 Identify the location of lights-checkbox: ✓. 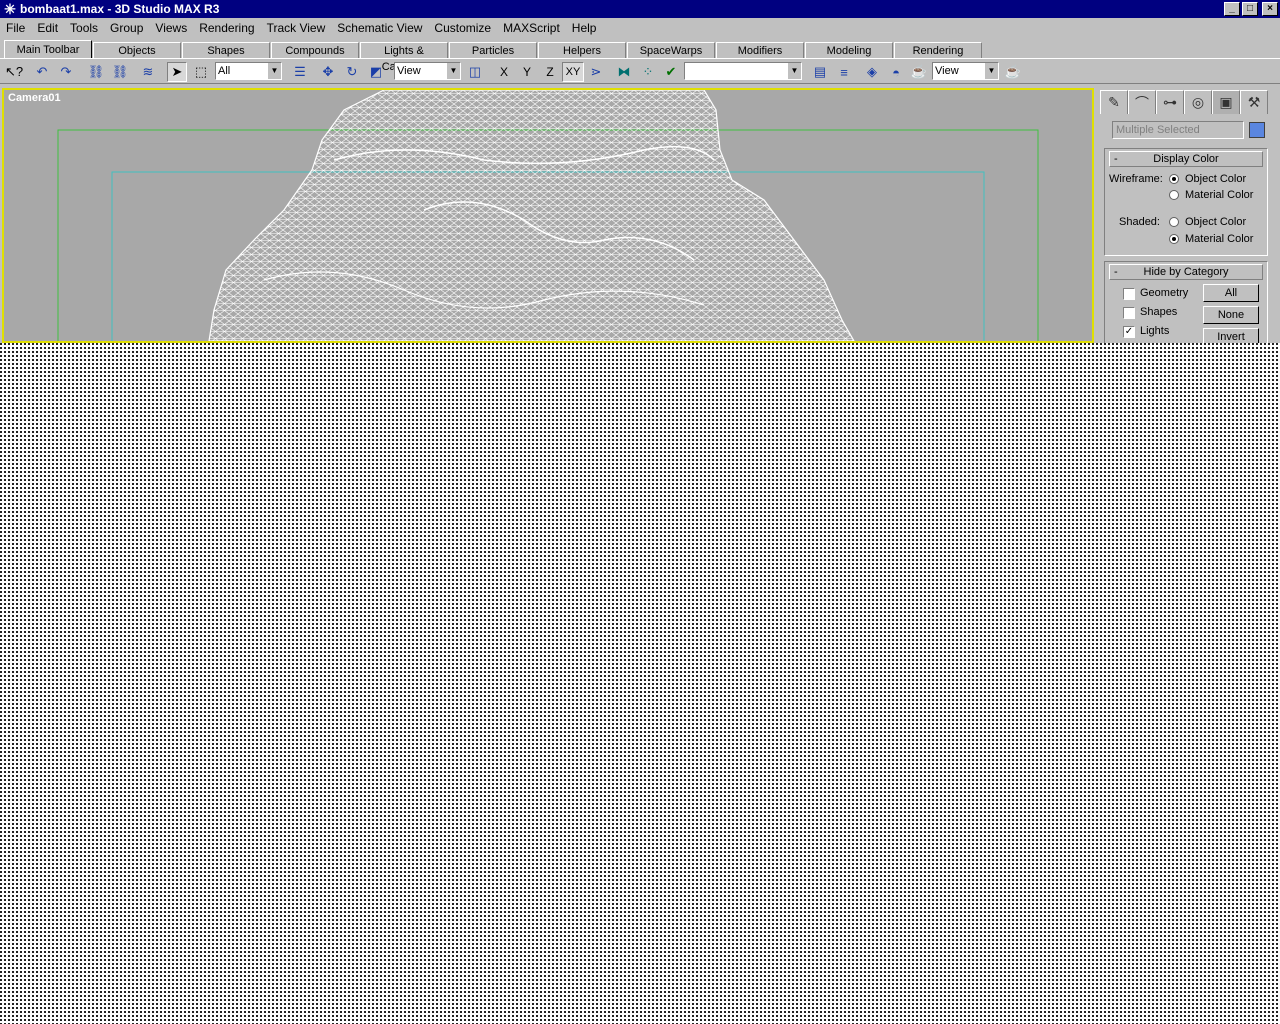
(1129, 332).